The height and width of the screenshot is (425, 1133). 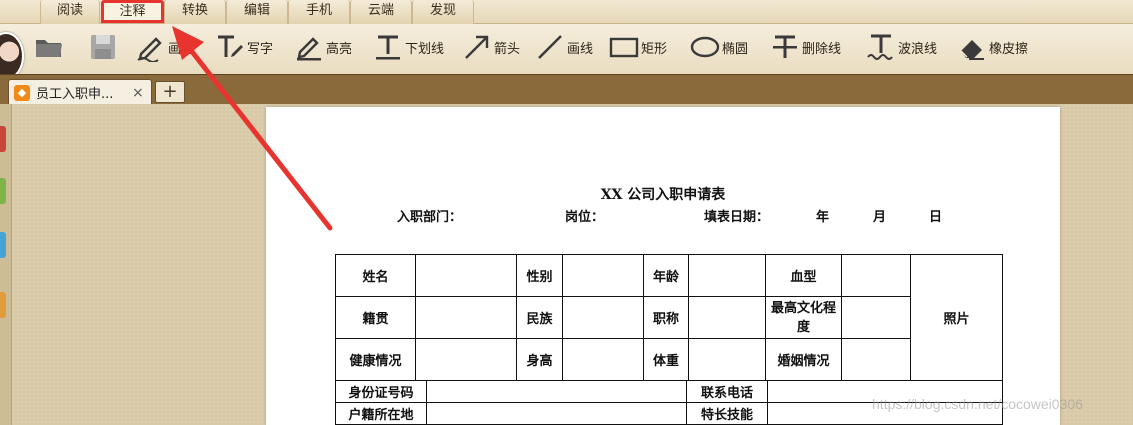 I want to click on skills-label: 特长技能, so click(x=727, y=413).